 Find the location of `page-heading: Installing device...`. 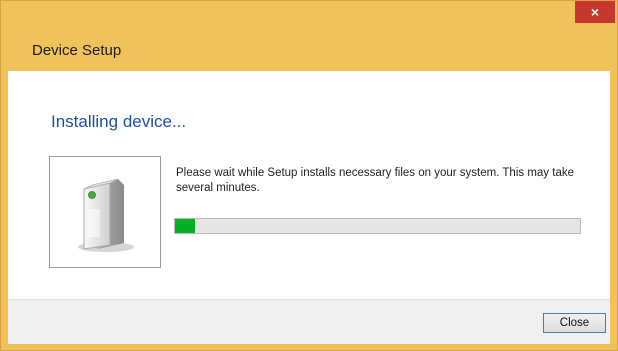

page-heading: Installing device... is located at coordinates (119, 121).